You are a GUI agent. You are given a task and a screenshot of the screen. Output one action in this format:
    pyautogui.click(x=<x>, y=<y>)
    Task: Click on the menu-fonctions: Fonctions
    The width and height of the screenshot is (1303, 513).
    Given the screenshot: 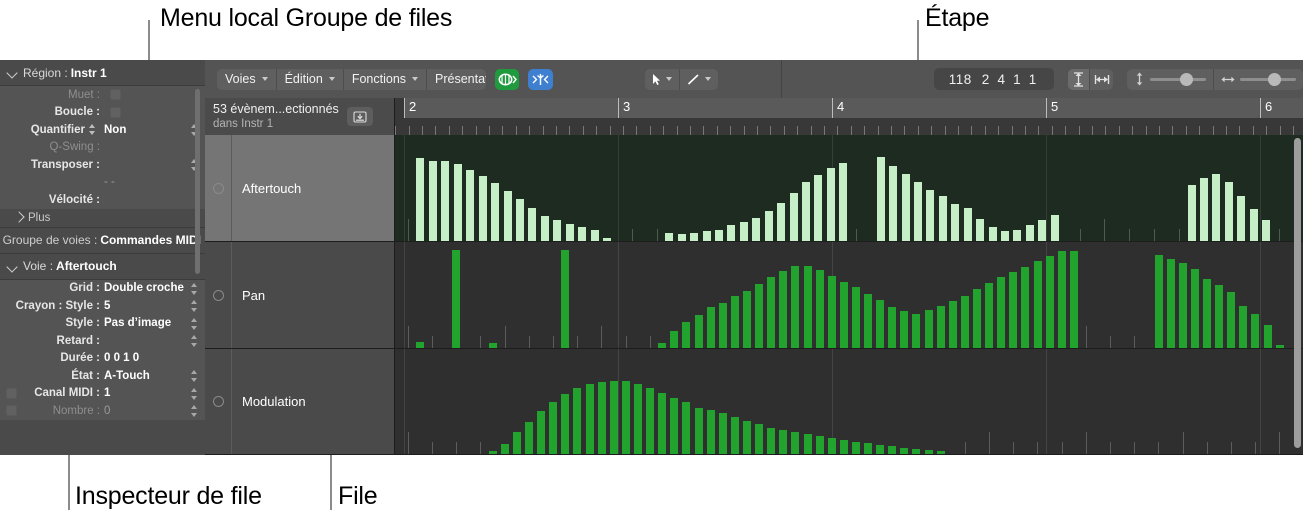 What is the action you would take?
    pyautogui.click(x=386, y=79)
    